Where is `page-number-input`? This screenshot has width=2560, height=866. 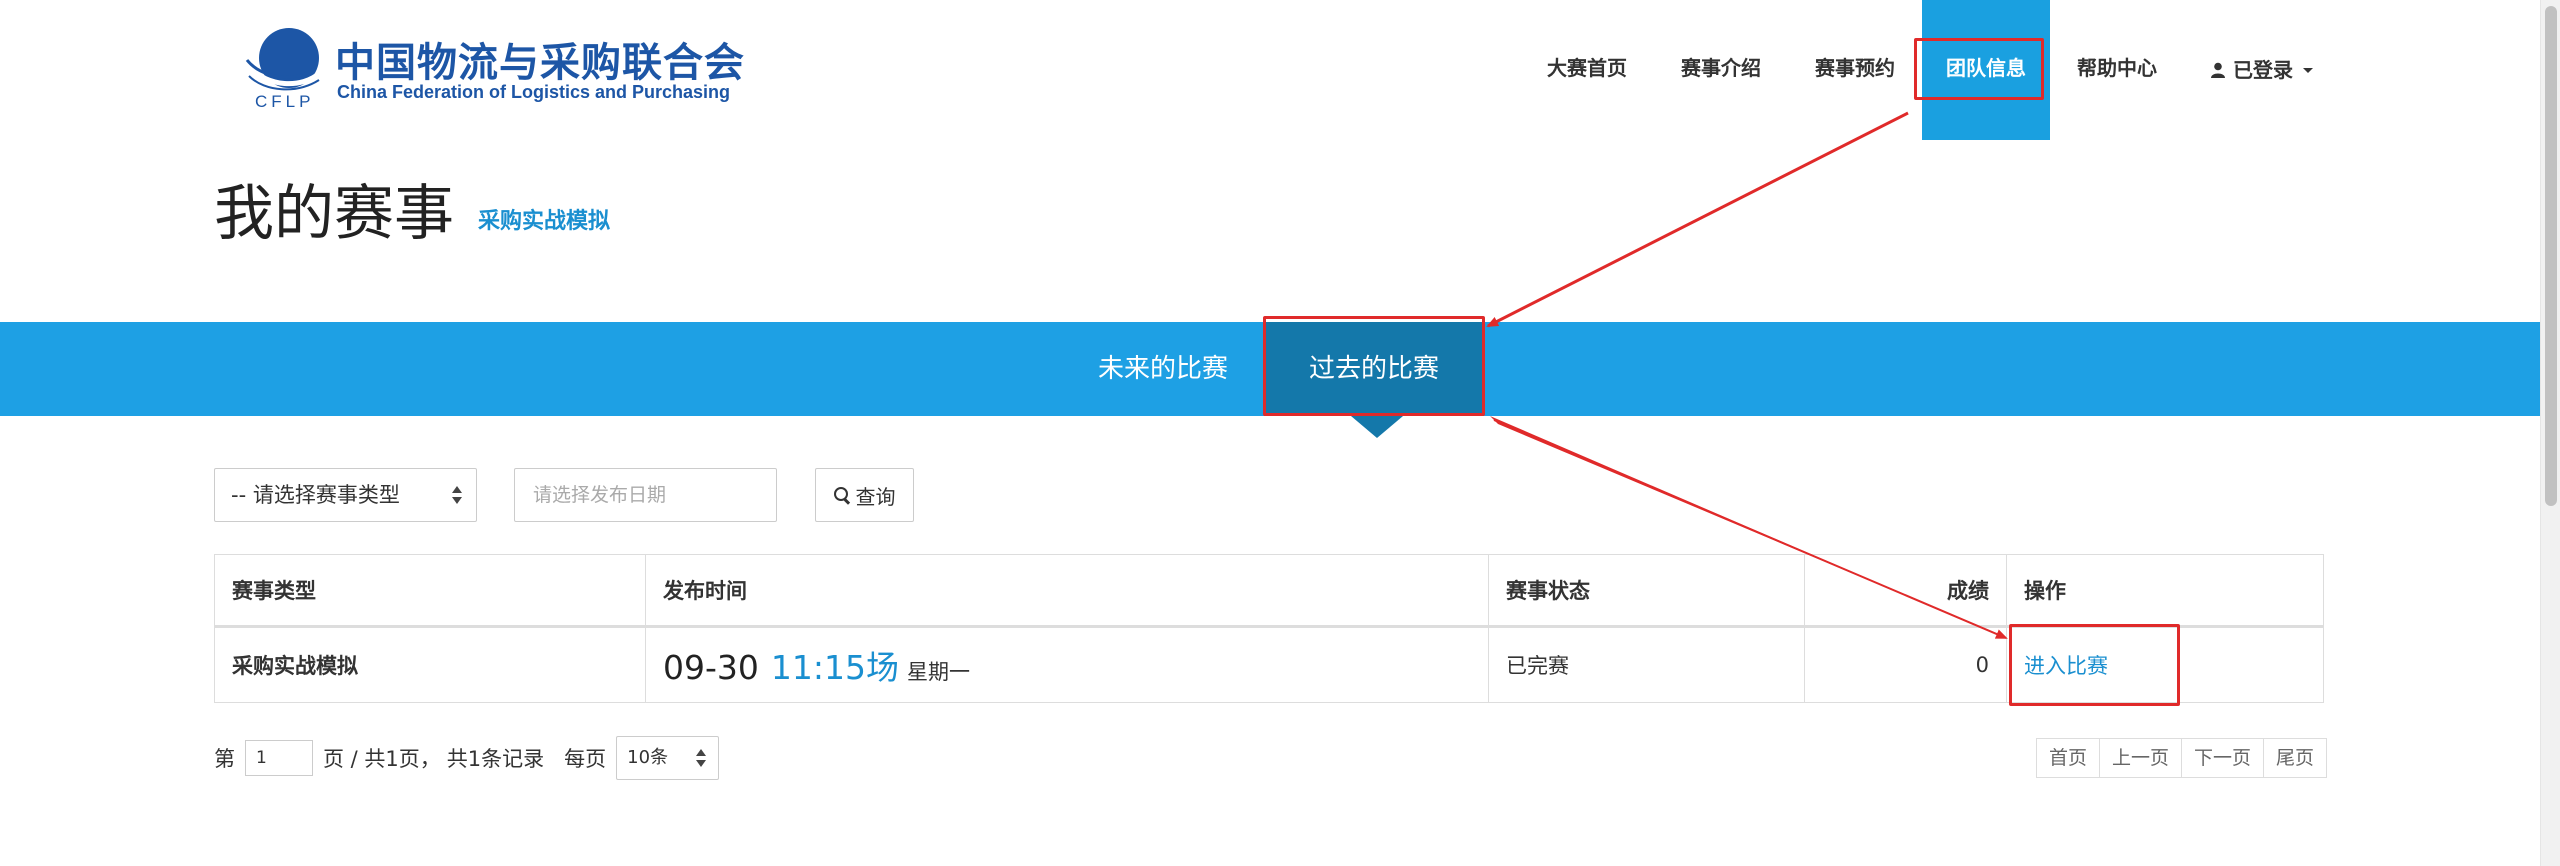 page-number-input is located at coordinates (279, 758).